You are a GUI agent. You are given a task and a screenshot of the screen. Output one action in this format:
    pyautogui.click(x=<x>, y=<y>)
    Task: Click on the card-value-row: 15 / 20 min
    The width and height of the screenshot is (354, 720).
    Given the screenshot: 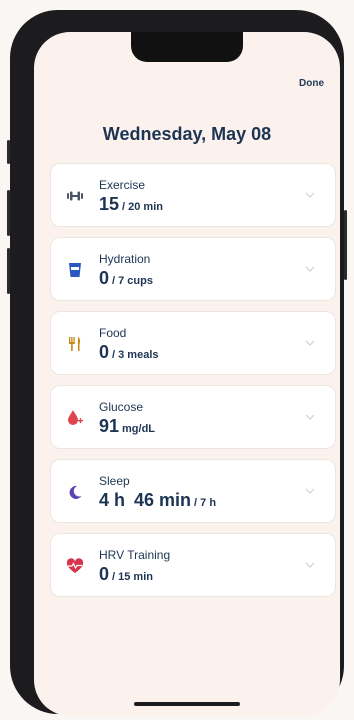 What is the action you would take?
    pyautogui.click(x=131, y=204)
    